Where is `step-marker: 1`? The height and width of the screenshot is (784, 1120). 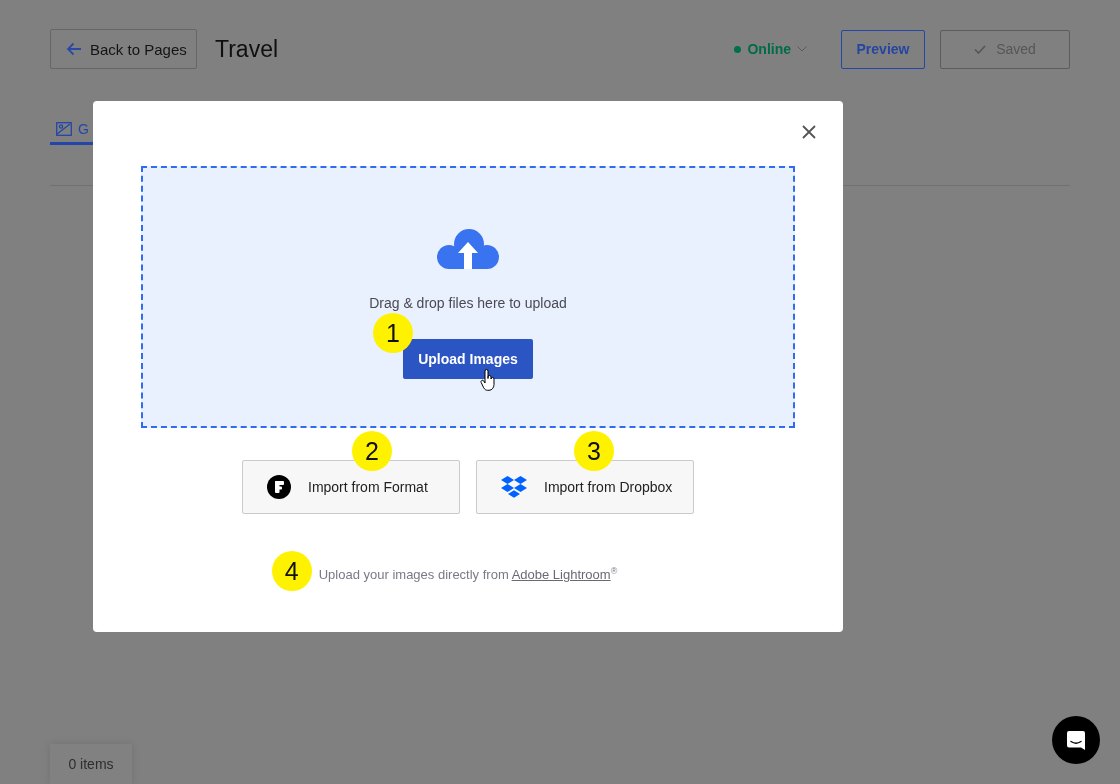 step-marker: 1 is located at coordinates (393, 333).